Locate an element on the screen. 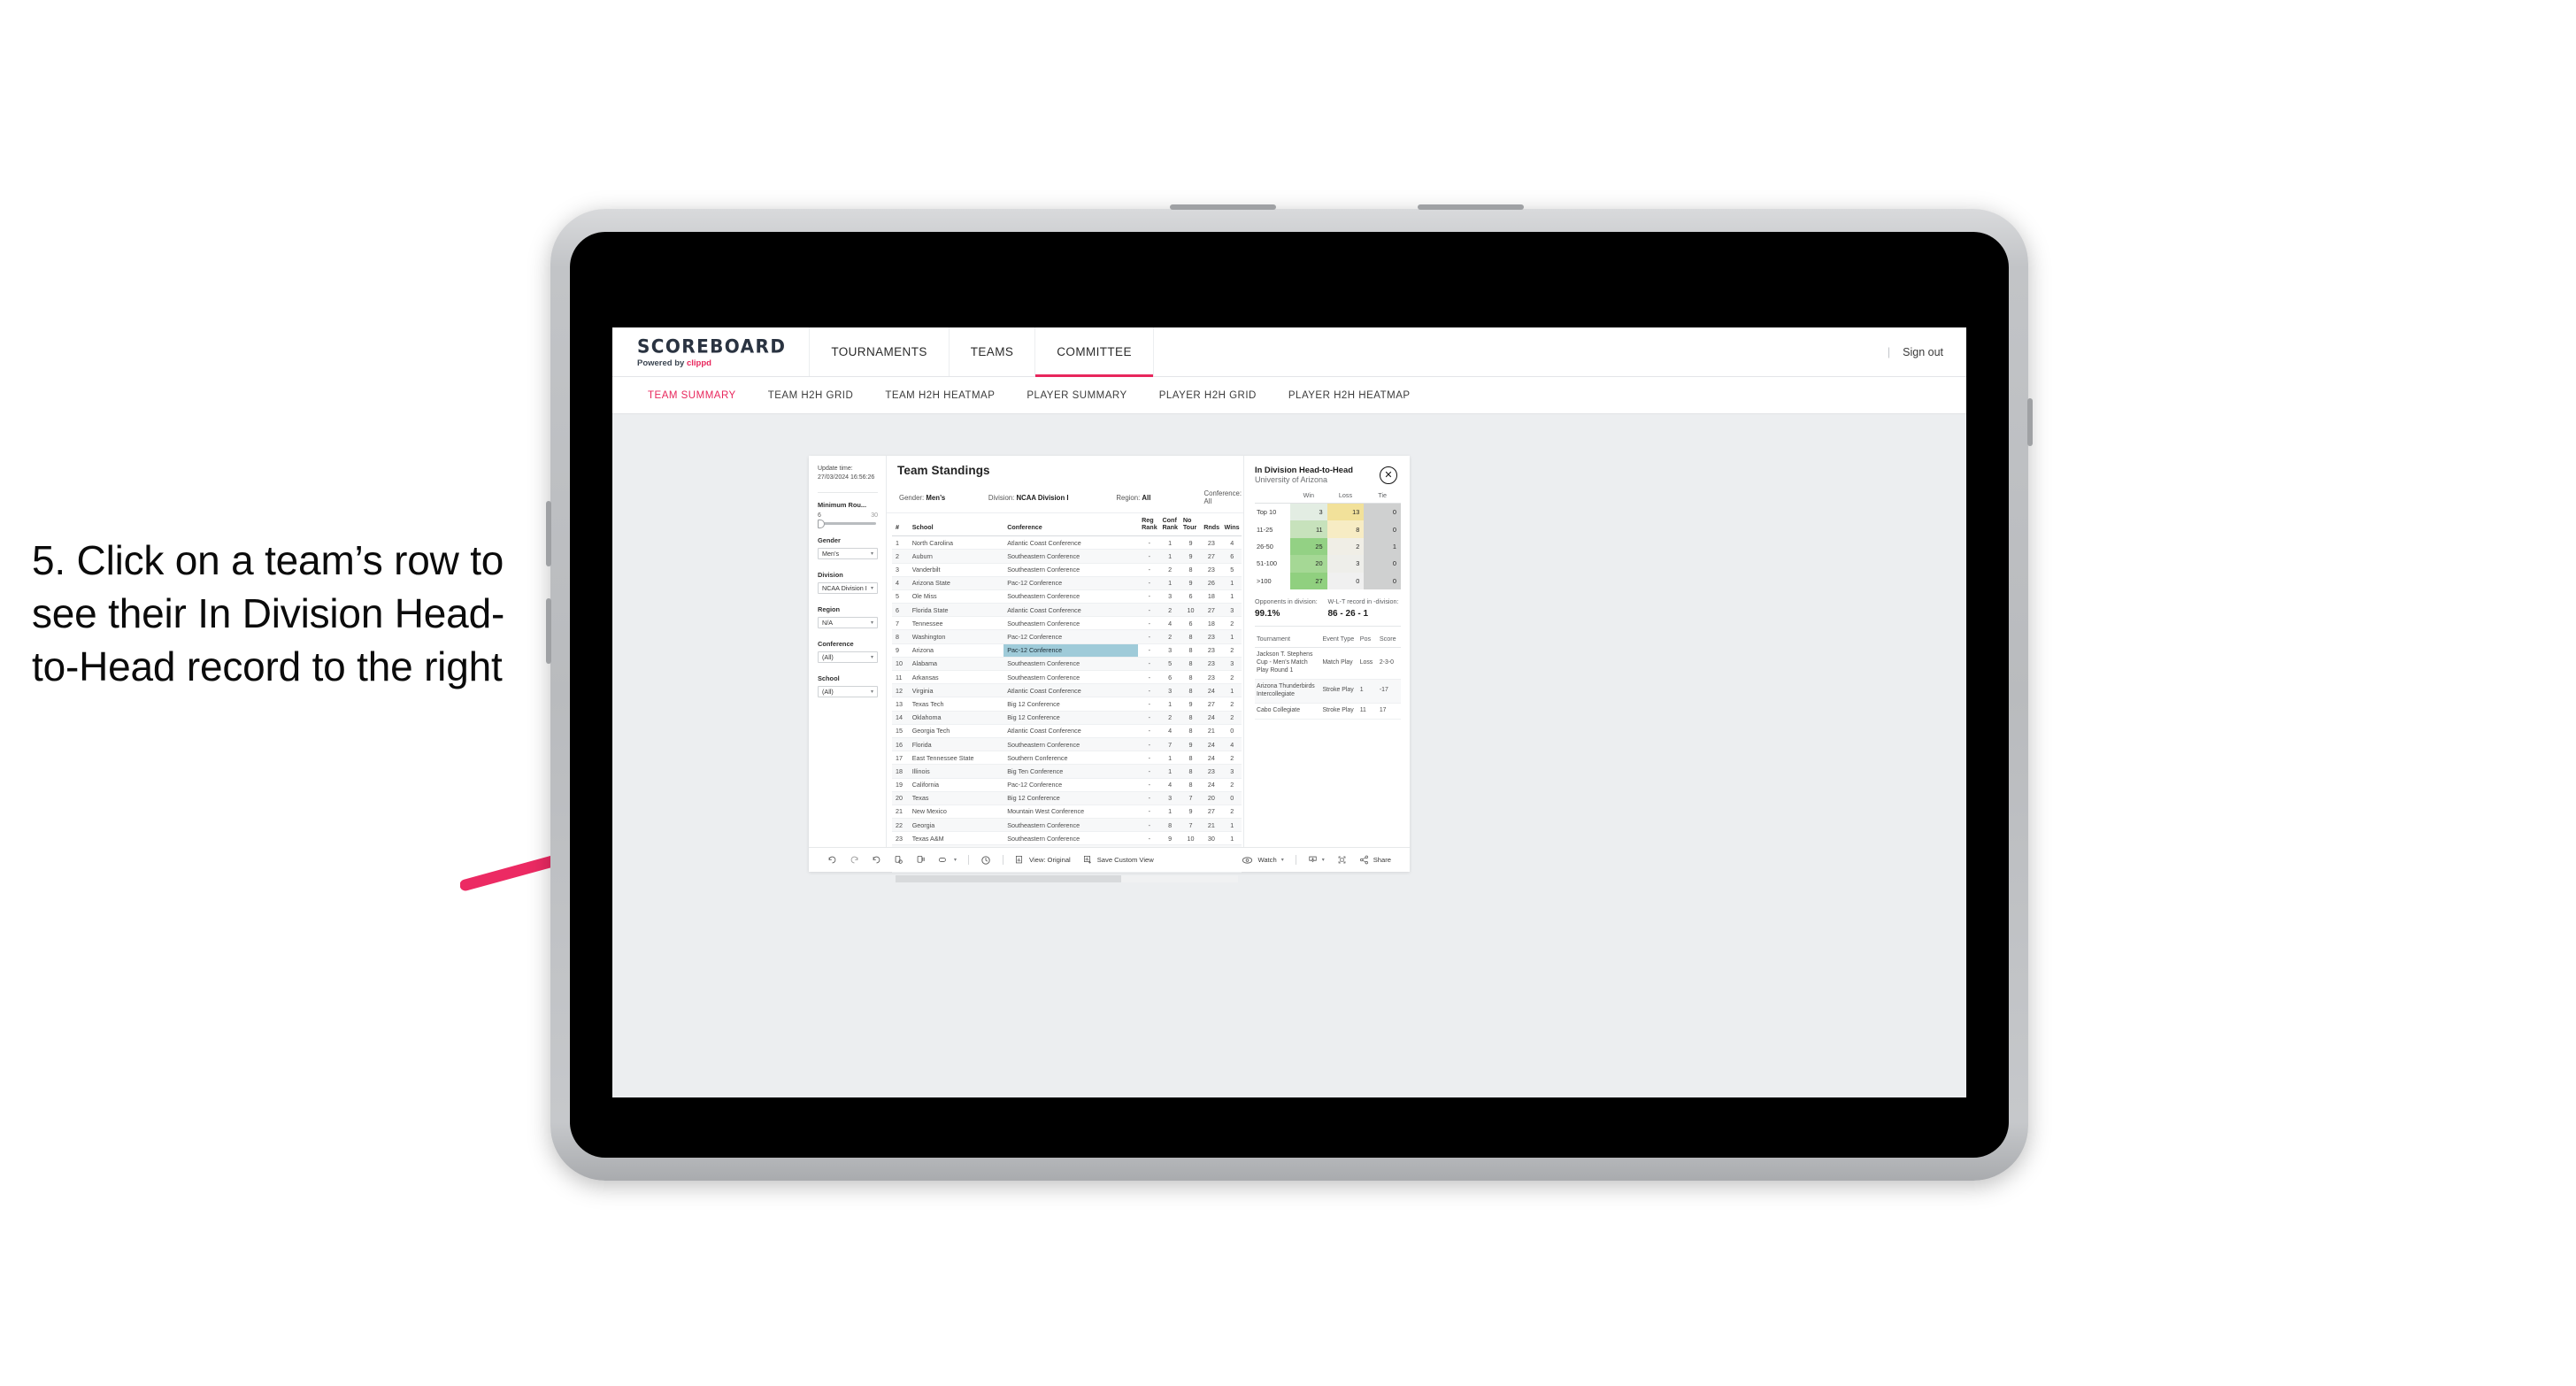  rank-cell: 21 is located at coordinates (900, 813).